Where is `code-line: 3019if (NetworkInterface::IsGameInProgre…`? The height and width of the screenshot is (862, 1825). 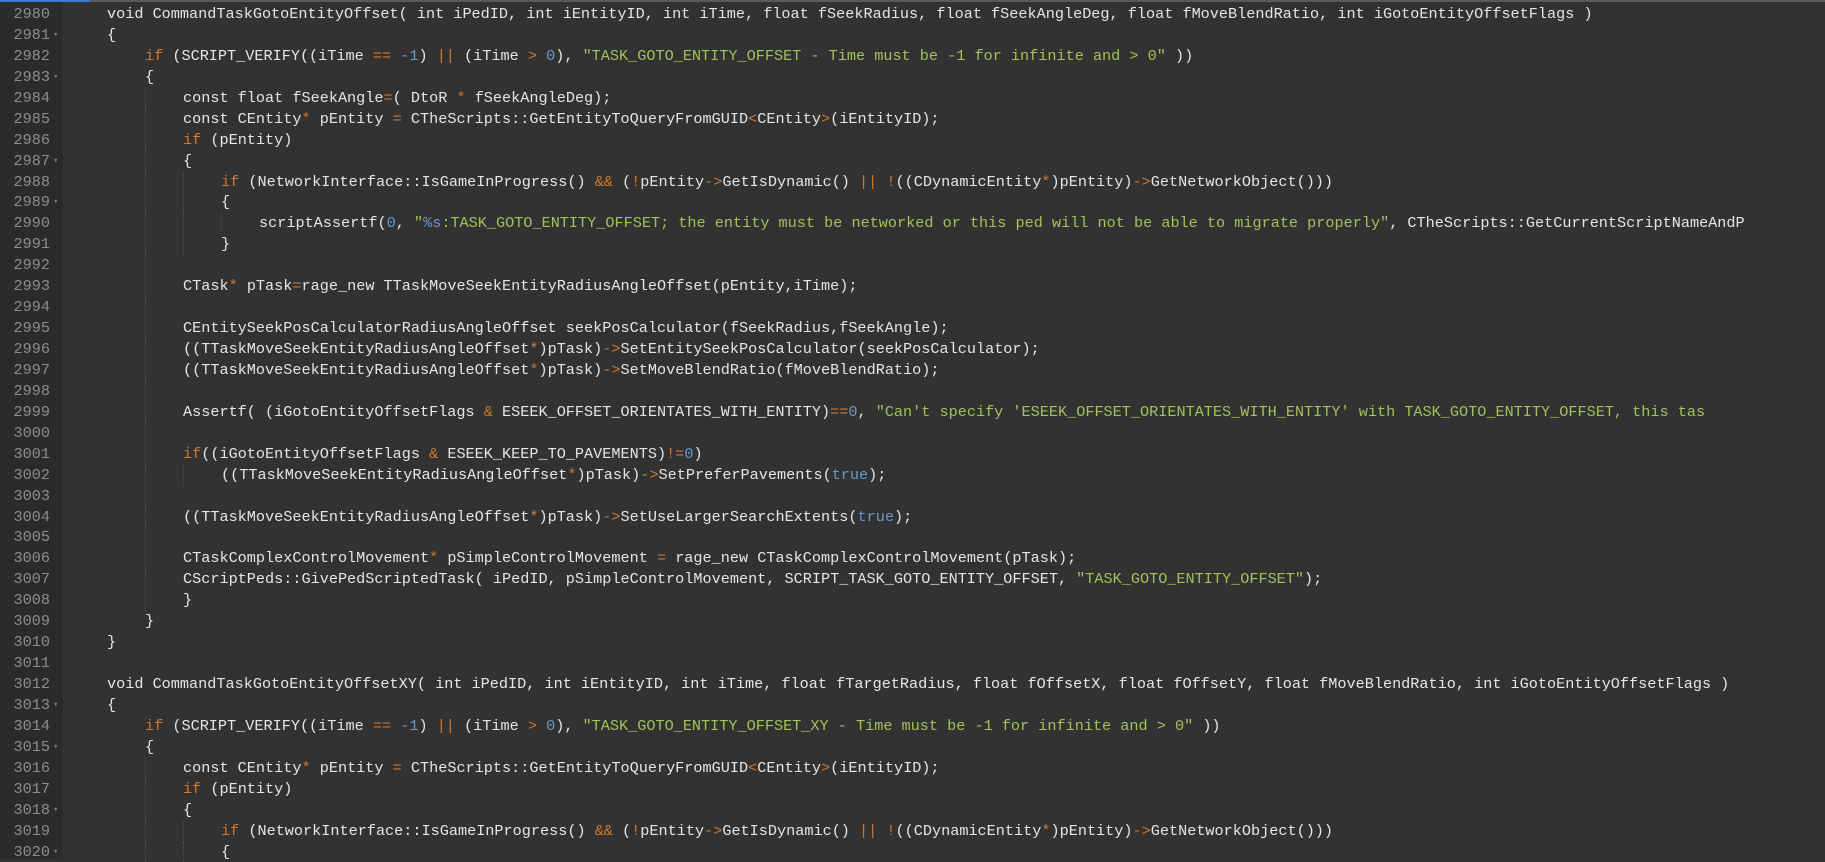 code-line: 3019if (NetworkInterface::IsGameInProgre… is located at coordinates (912, 831).